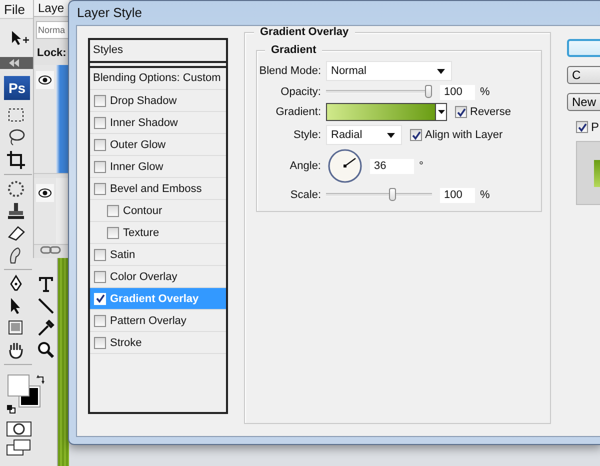  What do you see at coordinates (583, 102) in the screenshot?
I see `dialog-button: New` at bounding box center [583, 102].